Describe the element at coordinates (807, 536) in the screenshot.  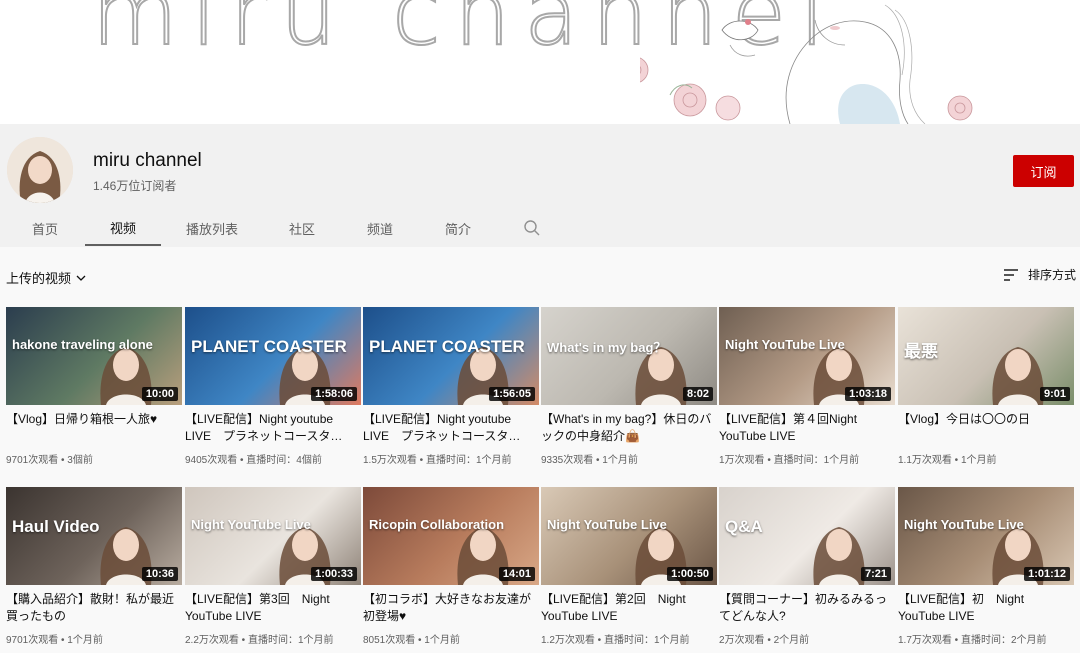
I see `video-thumbnail: Q&A 7:21` at that location.